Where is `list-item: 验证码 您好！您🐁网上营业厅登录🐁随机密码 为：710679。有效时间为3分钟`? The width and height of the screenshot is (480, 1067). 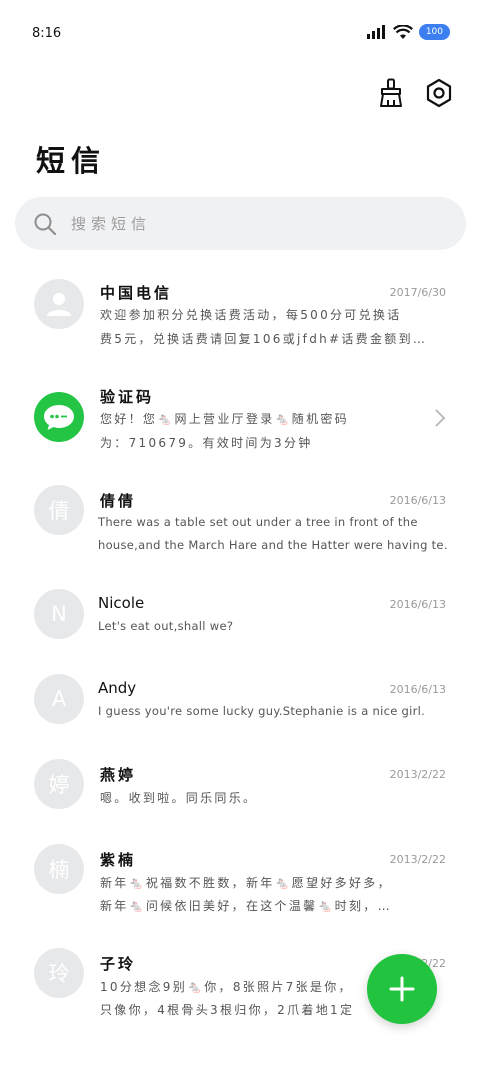
list-item: 验证码 您好！您🐁网上营业厅登录🐁随机密码 为：710679。有效时间为3分钟 is located at coordinates (240, 418).